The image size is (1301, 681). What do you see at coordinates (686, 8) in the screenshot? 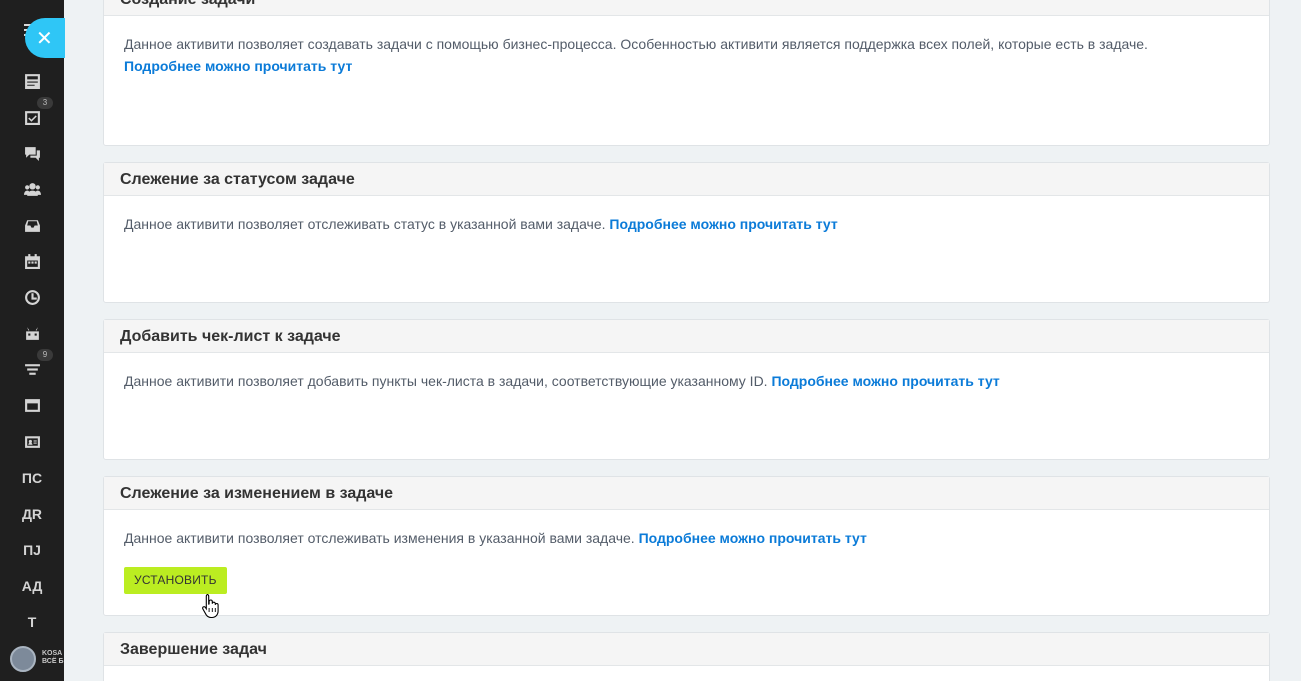
I see `card-title: Создание задачи` at bounding box center [686, 8].